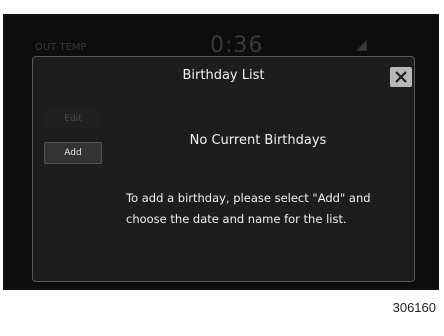 The width and height of the screenshot is (444, 336). What do you see at coordinates (414, 307) in the screenshot?
I see `figure-number: 306160` at bounding box center [414, 307].